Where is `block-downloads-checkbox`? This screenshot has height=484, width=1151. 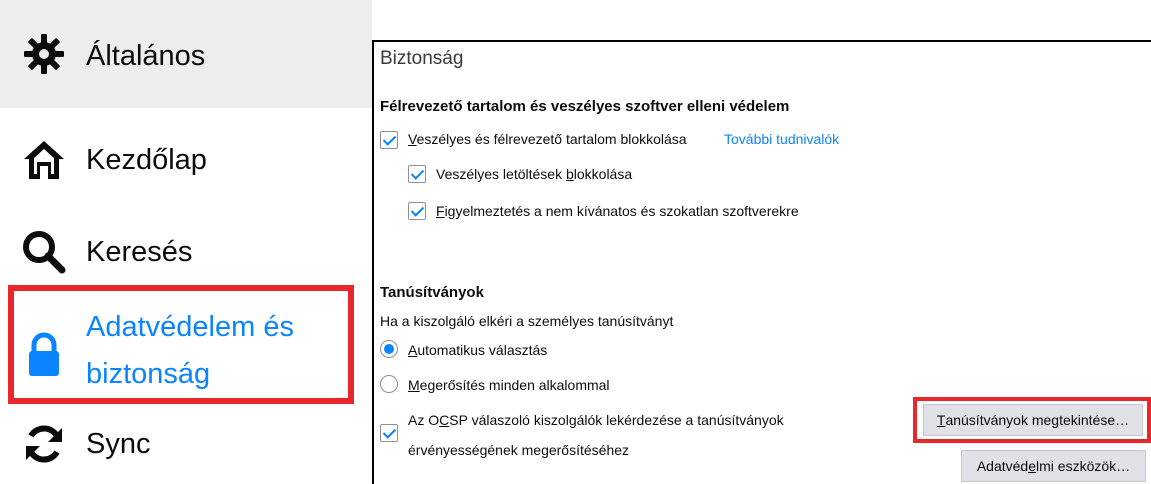 block-downloads-checkbox is located at coordinates (417, 174).